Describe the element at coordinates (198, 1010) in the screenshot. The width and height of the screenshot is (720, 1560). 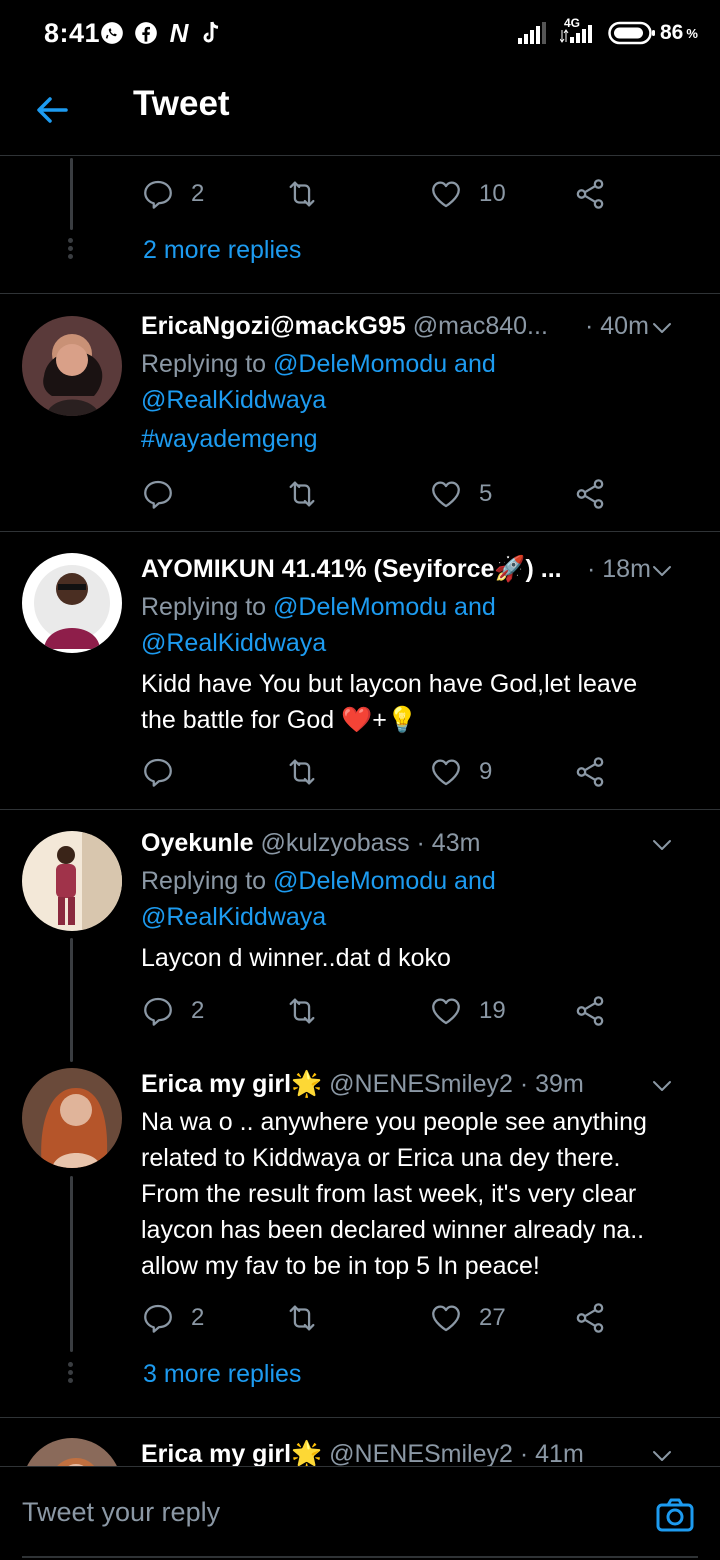
I see `reply-count: 2` at that location.